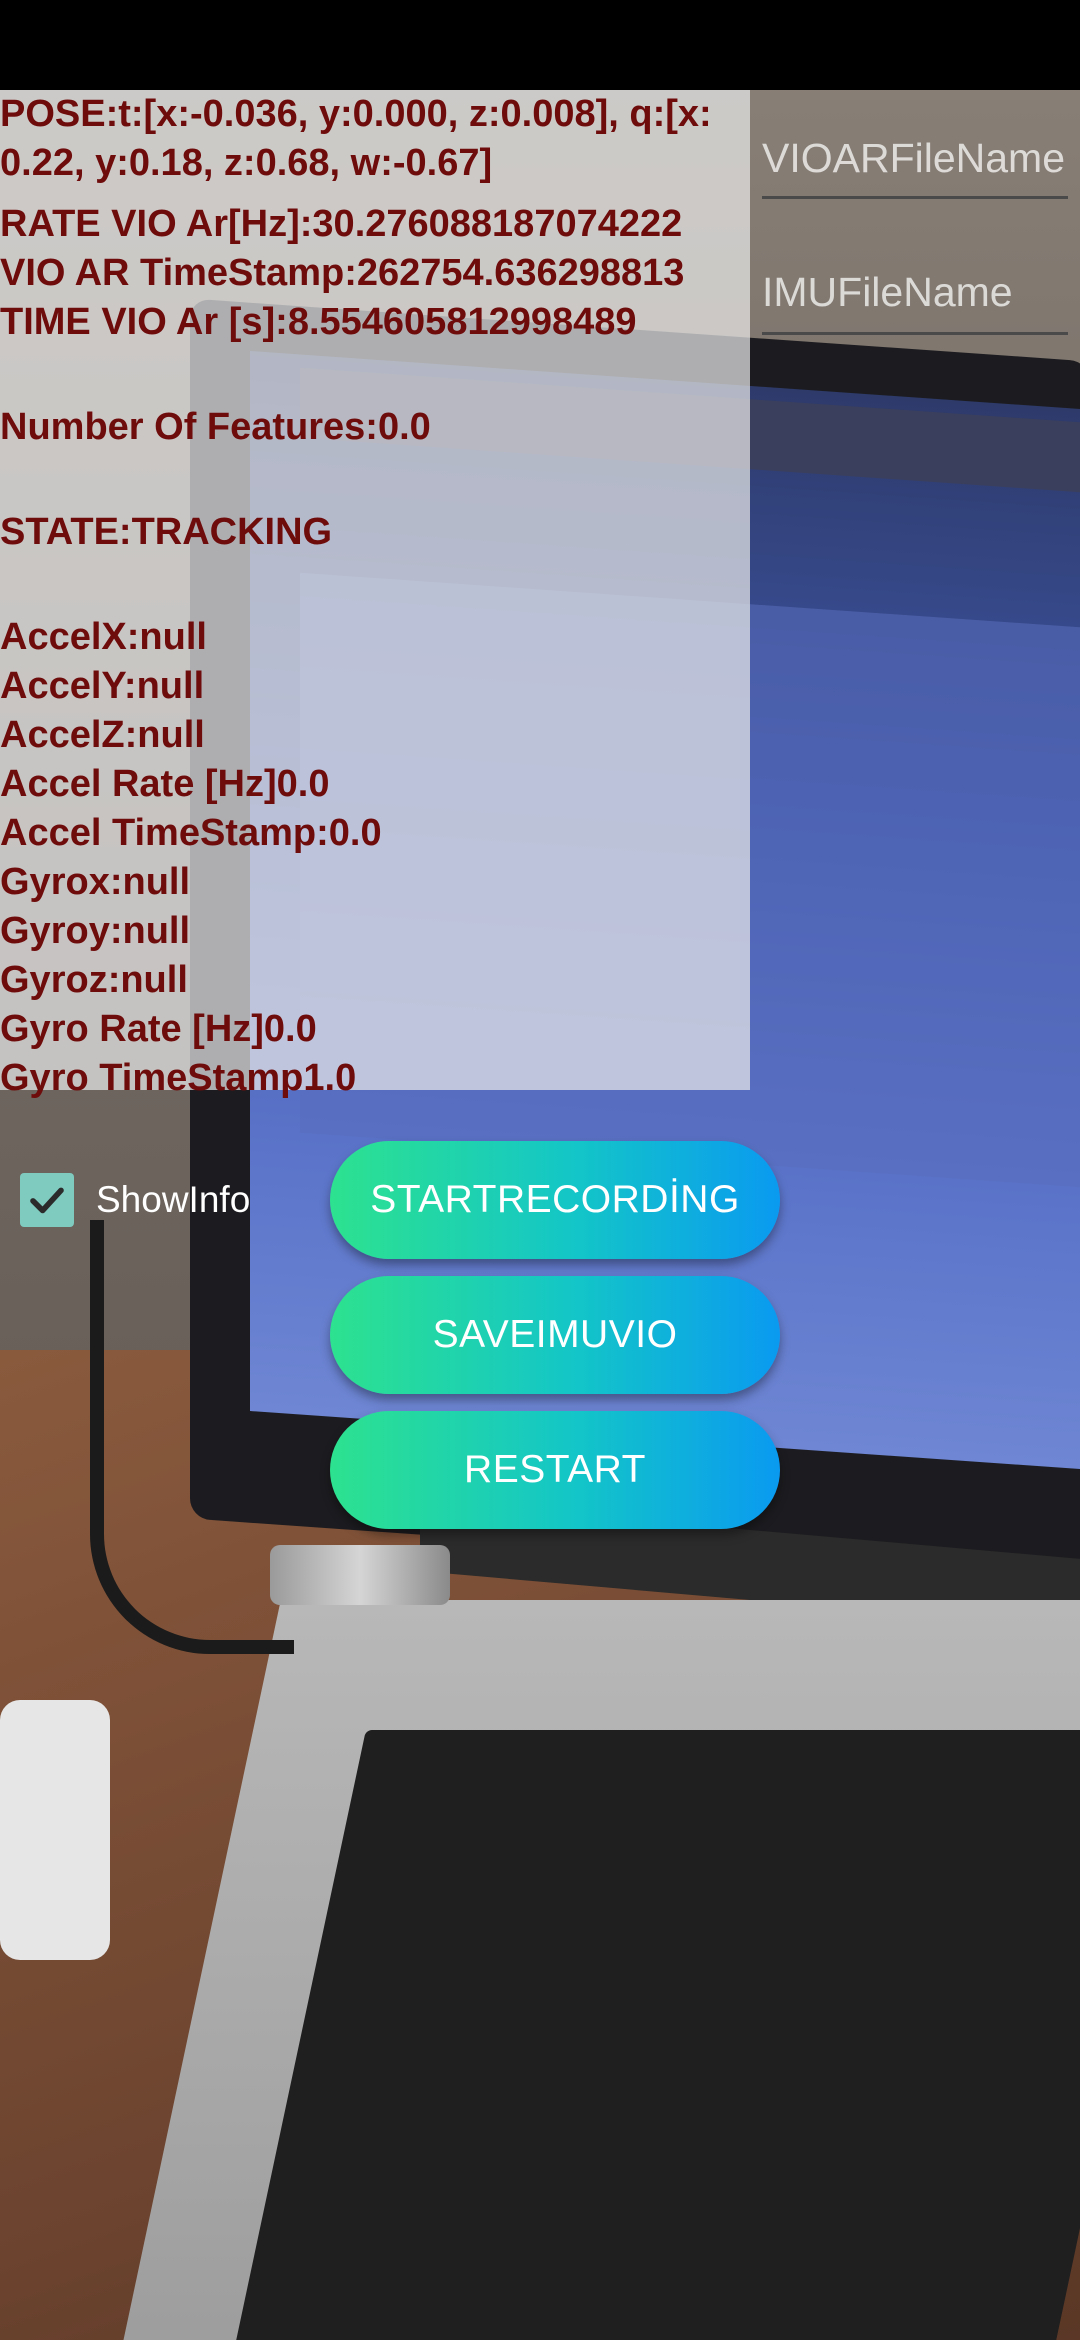 This screenshot has height=2340, width=1080. I want to click on checkbox-box, so click(47, 1200).